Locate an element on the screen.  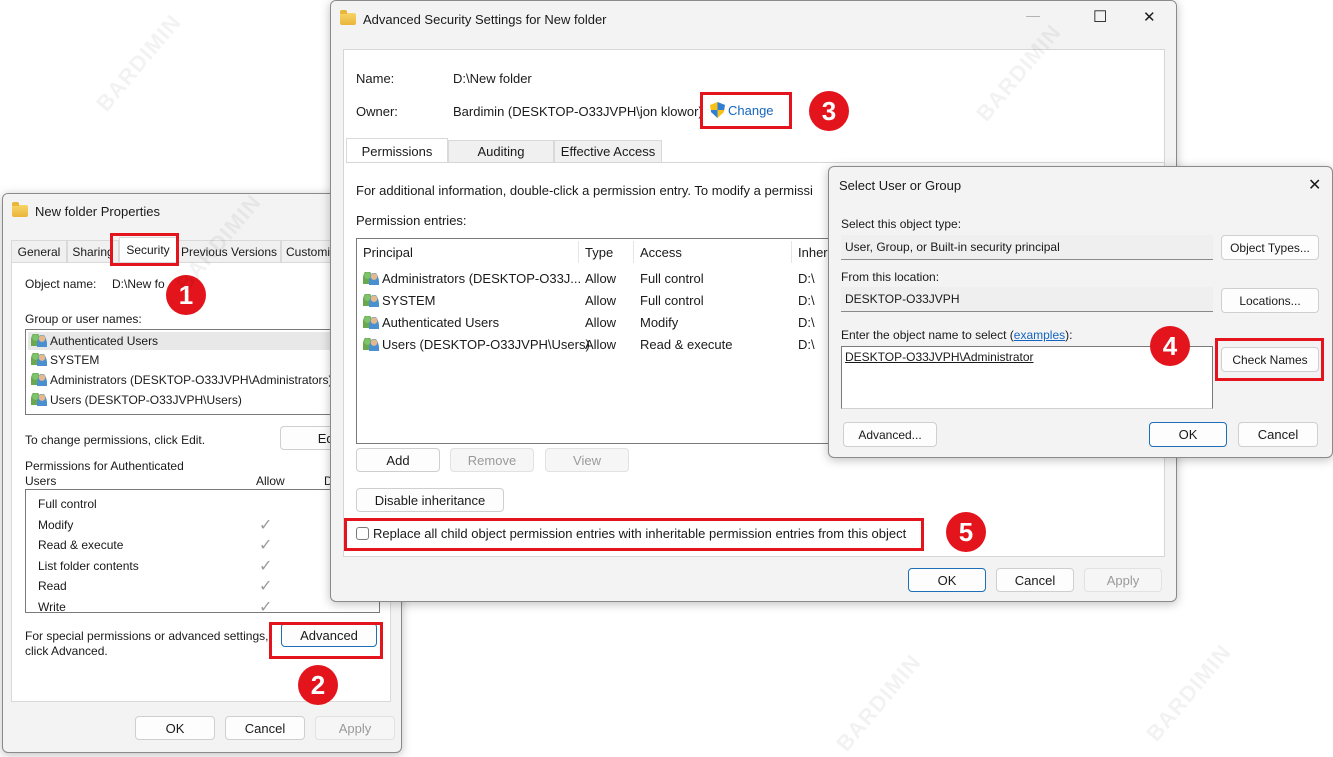
tab-divider is located at coordinates (755, 162).